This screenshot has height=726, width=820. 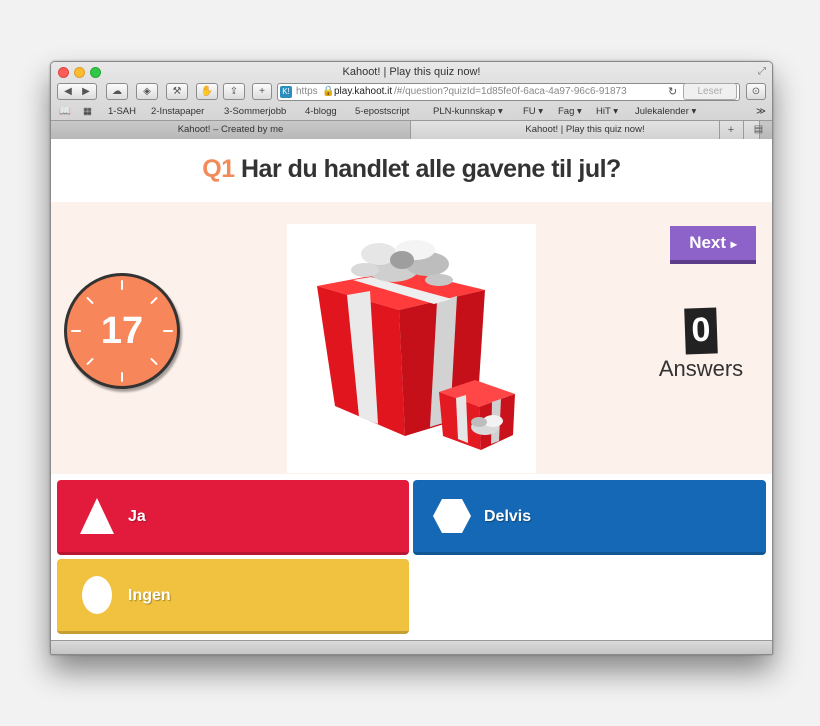 What do you see at coordinates (431, 169) in the screenshot?
I see `question-text: Har du handlet alle gavene til jul?` at bounding box center [431, 169].